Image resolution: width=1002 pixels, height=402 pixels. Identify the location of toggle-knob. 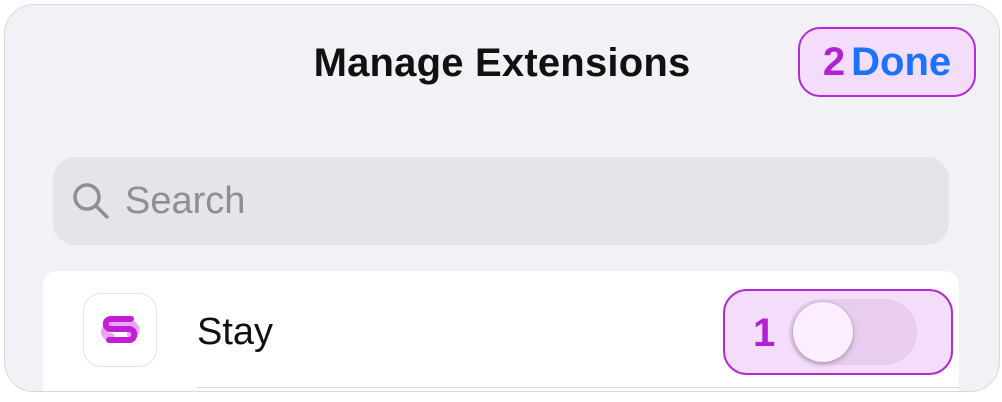
(823, 332).